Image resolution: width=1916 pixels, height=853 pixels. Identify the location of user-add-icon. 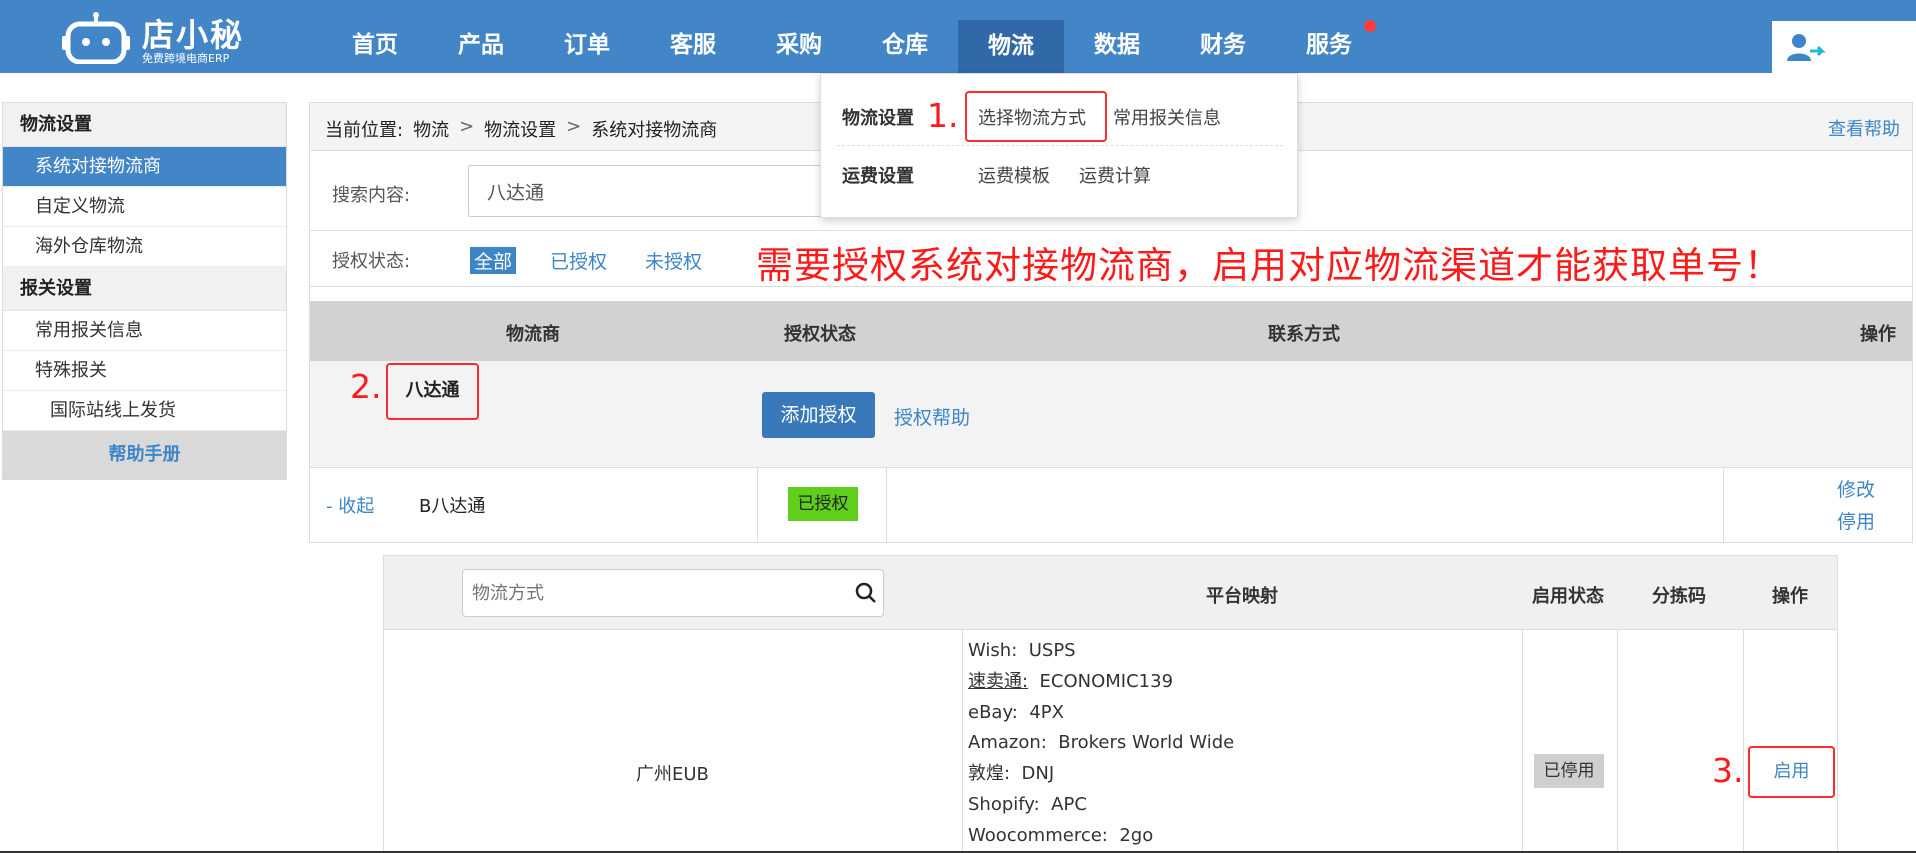
(1806, 47).